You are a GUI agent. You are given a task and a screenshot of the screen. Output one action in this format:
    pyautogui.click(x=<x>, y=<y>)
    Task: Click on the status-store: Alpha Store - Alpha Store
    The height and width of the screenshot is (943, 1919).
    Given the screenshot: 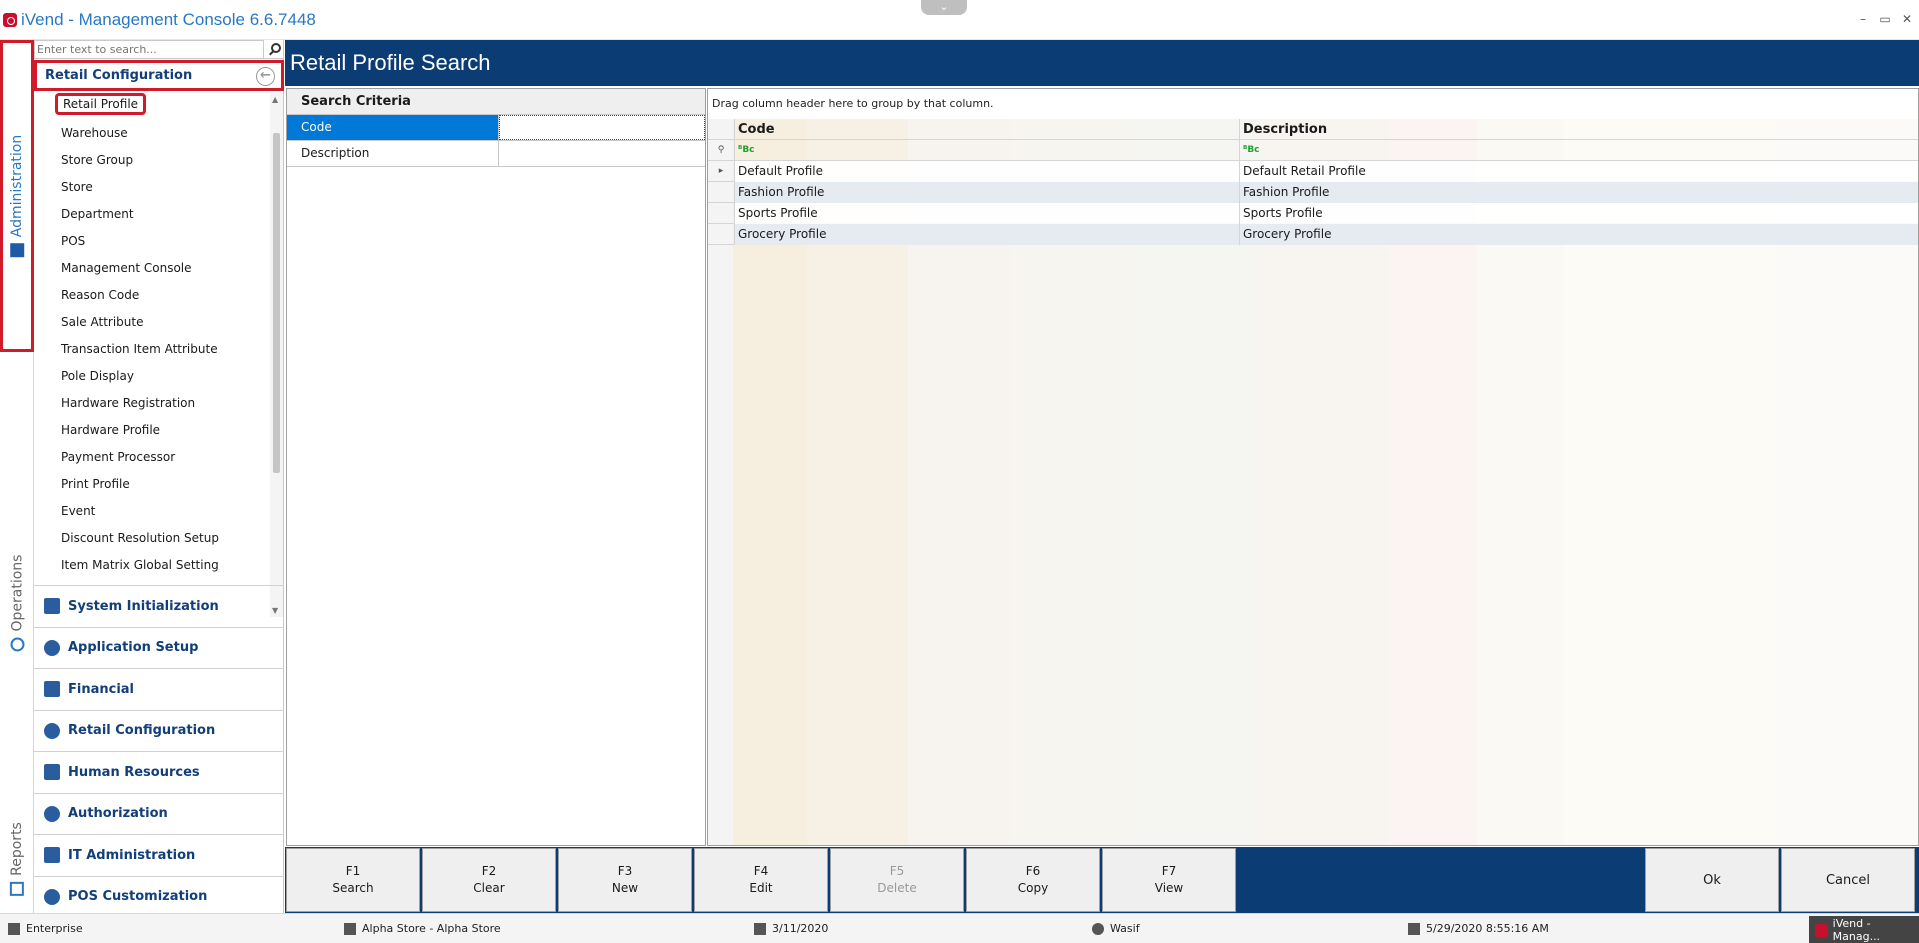 What is the action you would take?
    pyautogui.click(x=422, y=928)
    